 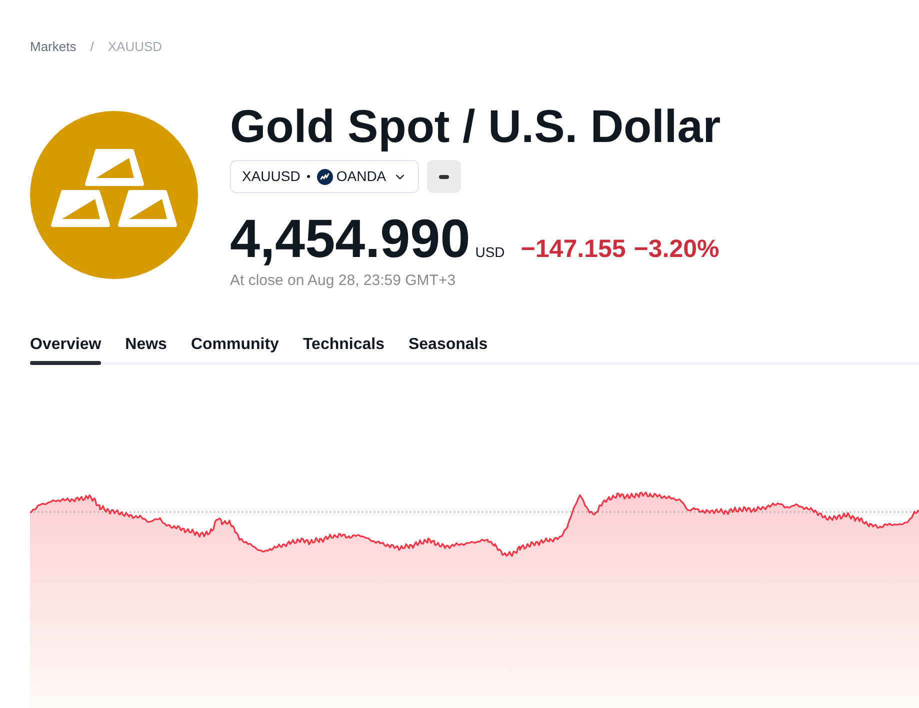 What do you see at coordinates (114, 195) in the screenshot?
I see `ingots-icon` at bounding box center [114, 195].